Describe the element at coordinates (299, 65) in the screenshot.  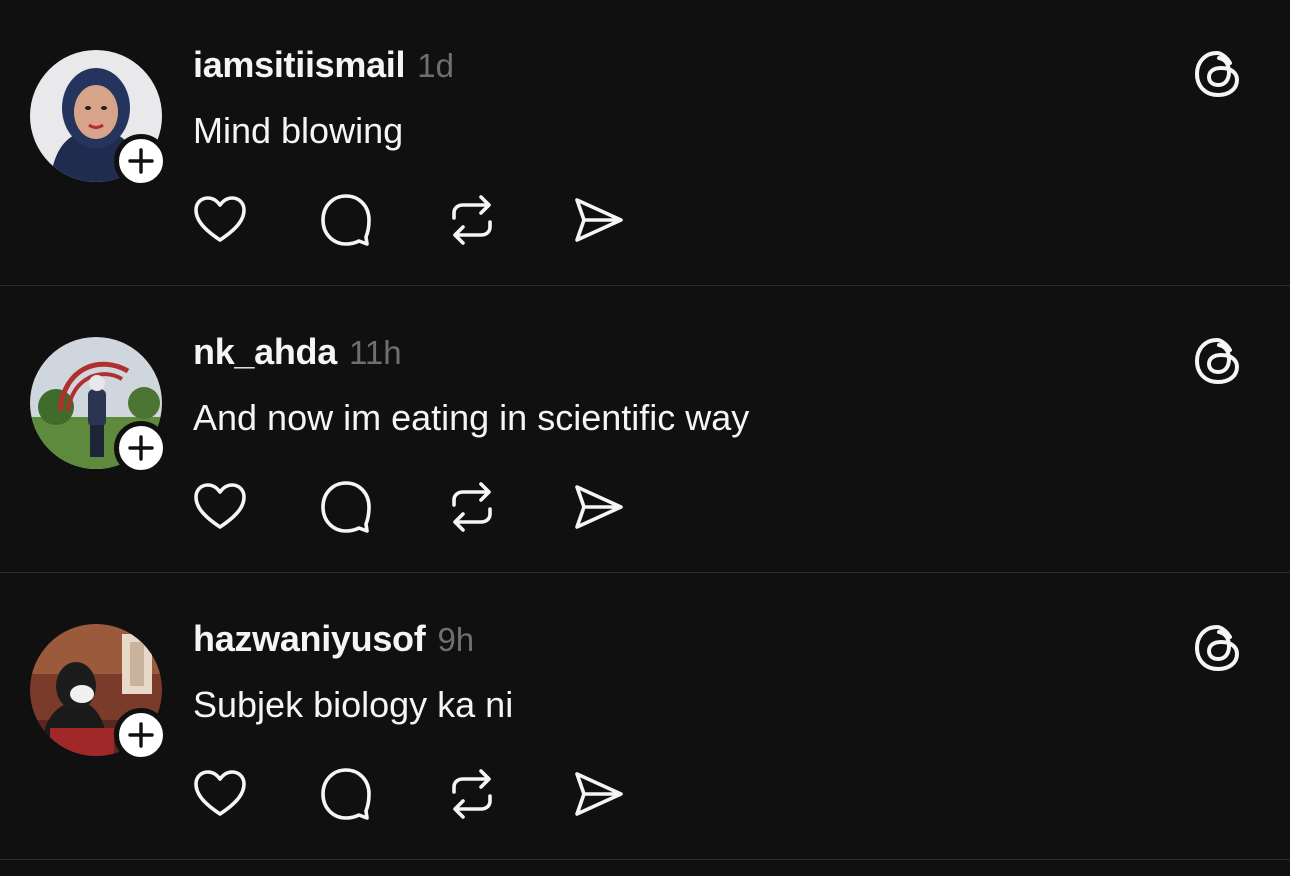
I see `username-link: iamsitiismail` at that location.